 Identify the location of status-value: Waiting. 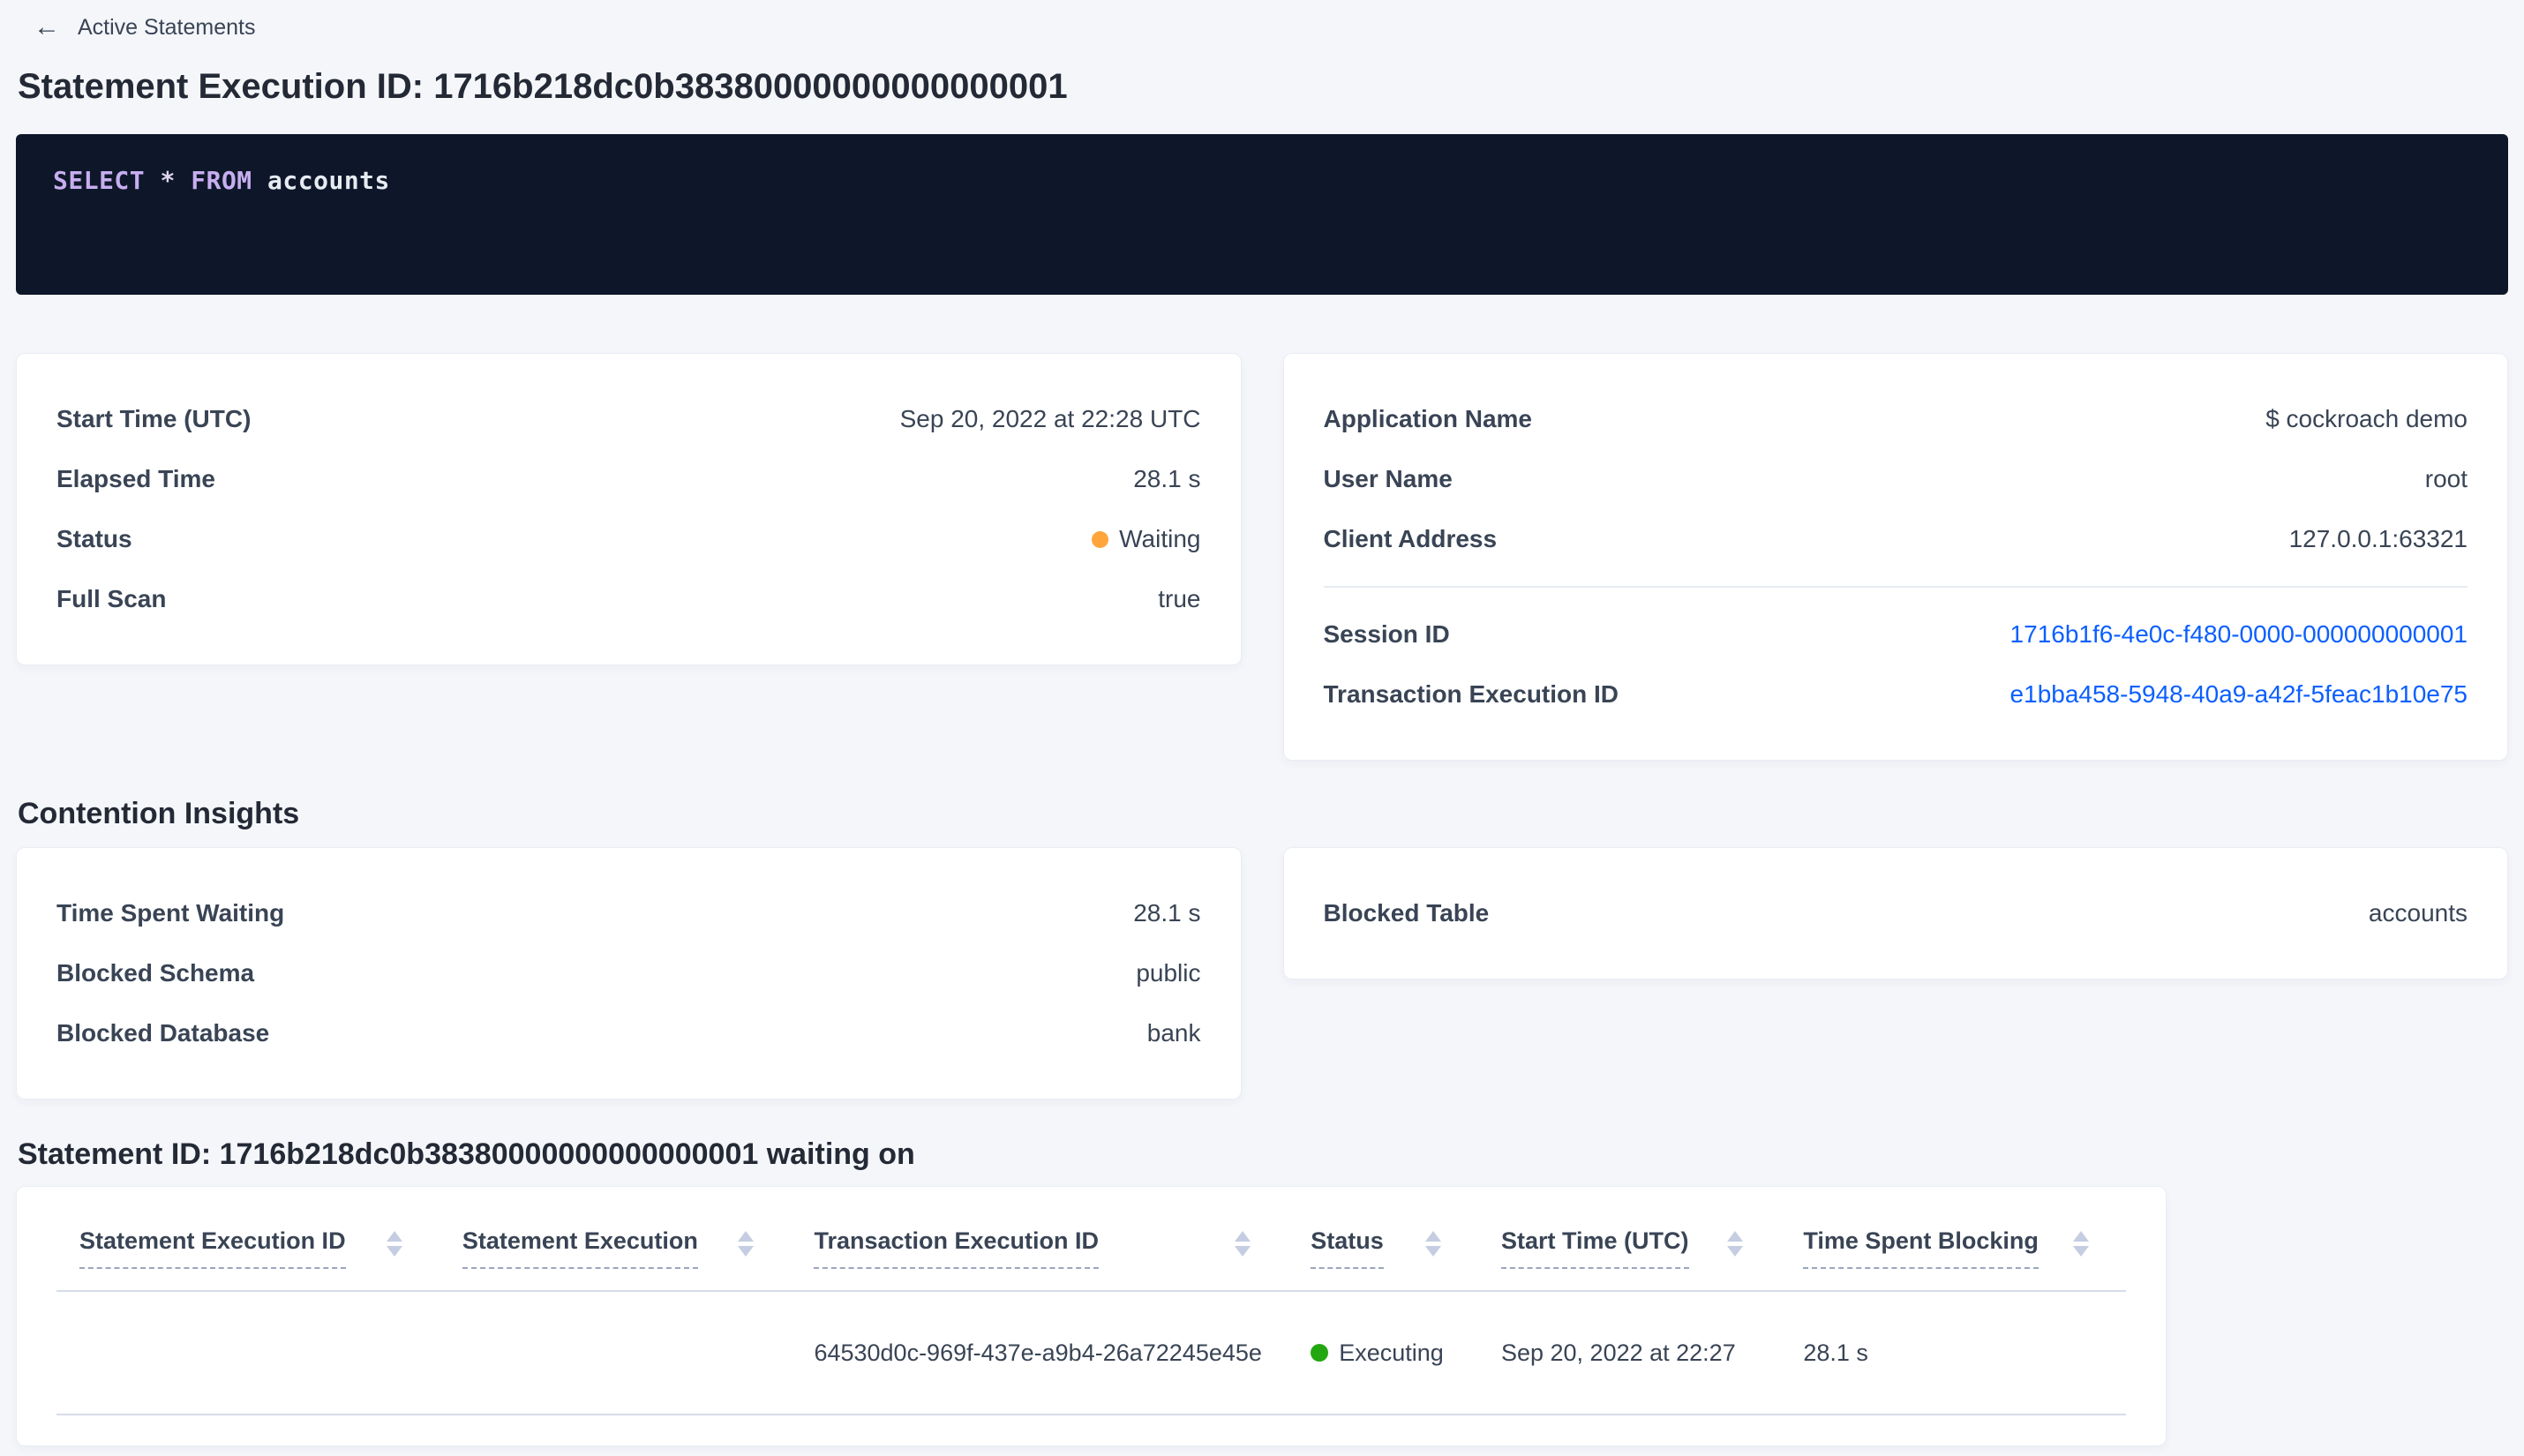
(1146, 539).